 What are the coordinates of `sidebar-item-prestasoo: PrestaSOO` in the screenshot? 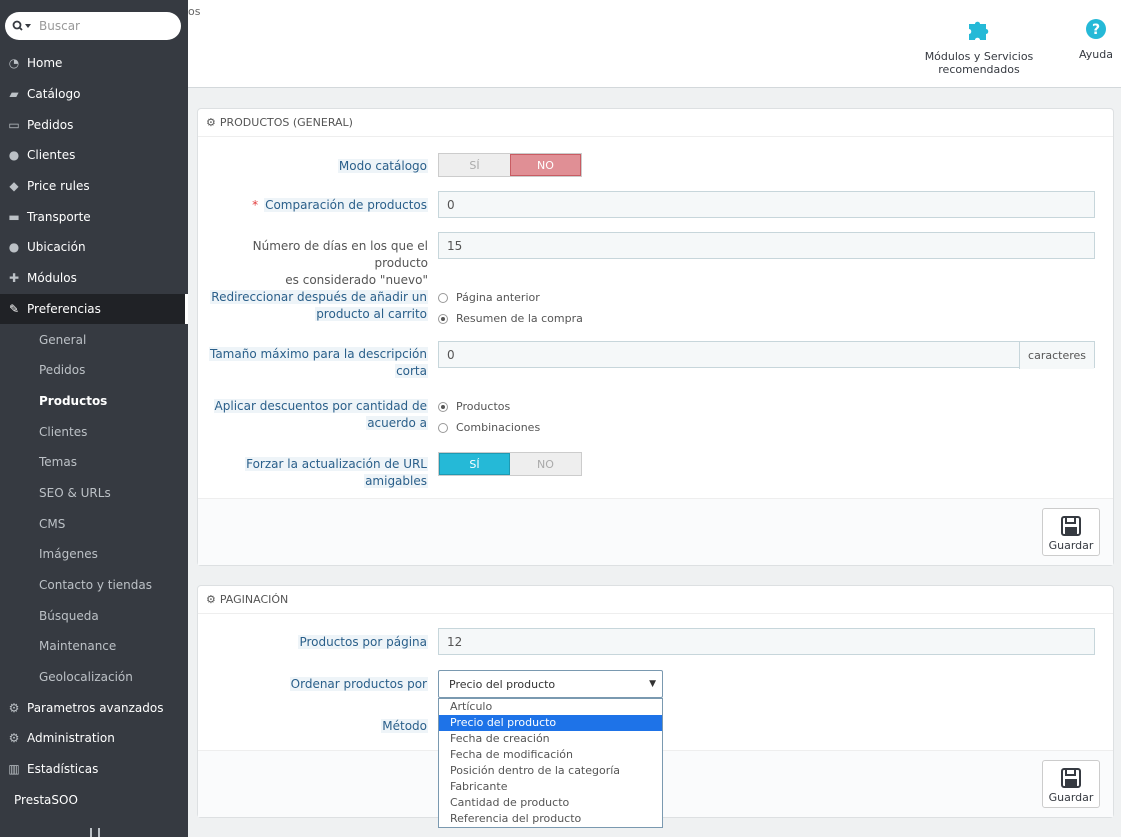 It's located at (94, 800).